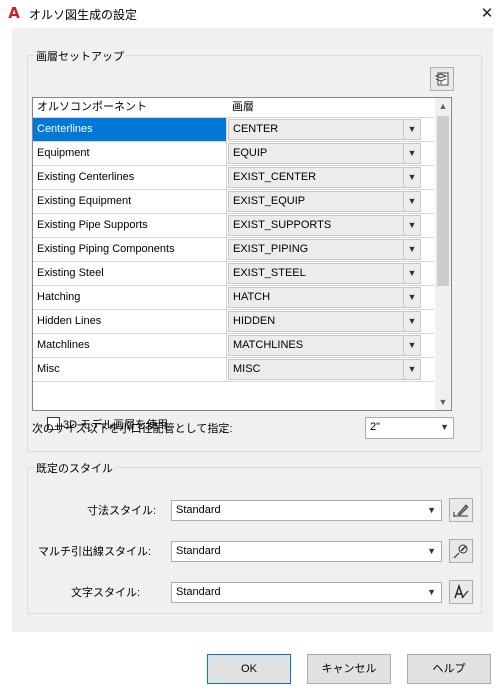  I want to click on scroll-down-icon: ▼, so click(443, 402).